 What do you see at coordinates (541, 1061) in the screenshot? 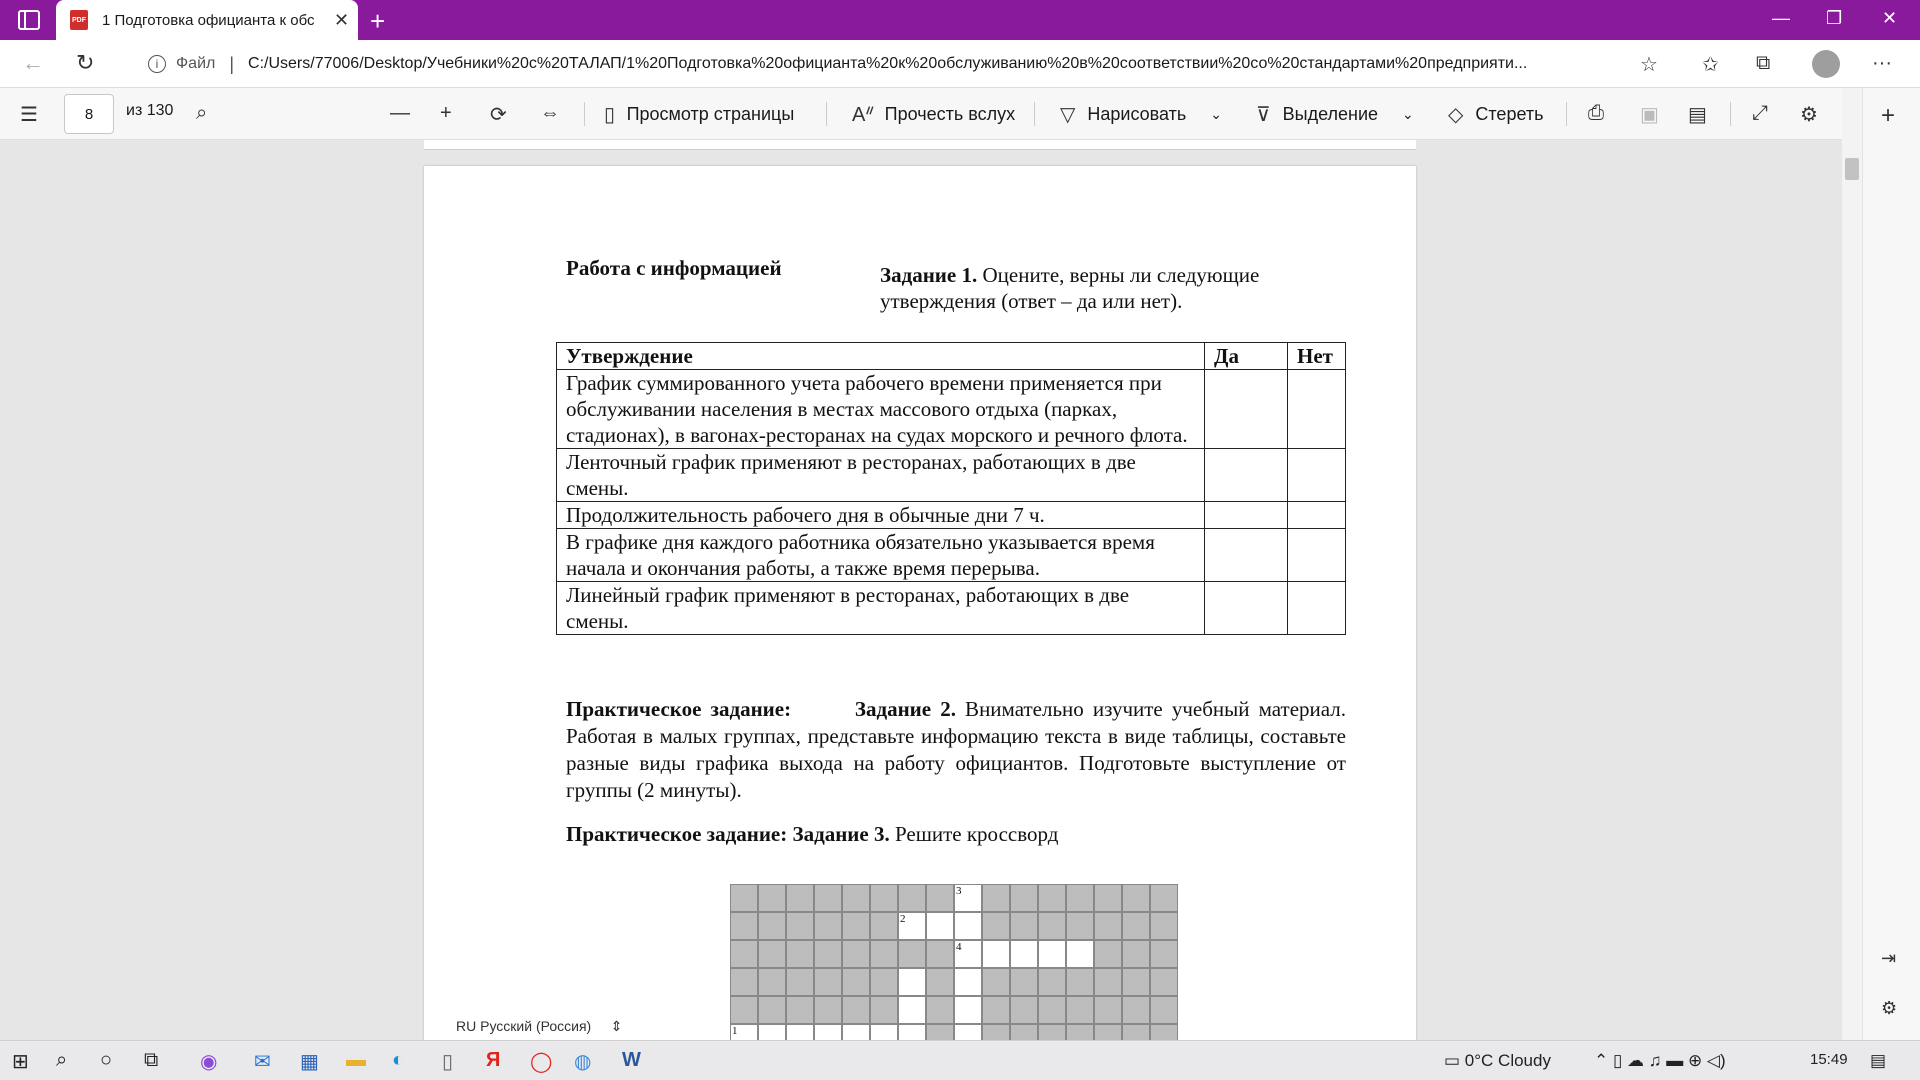
I see `opera-icon: ◯` at bounding box center [541, 1061].